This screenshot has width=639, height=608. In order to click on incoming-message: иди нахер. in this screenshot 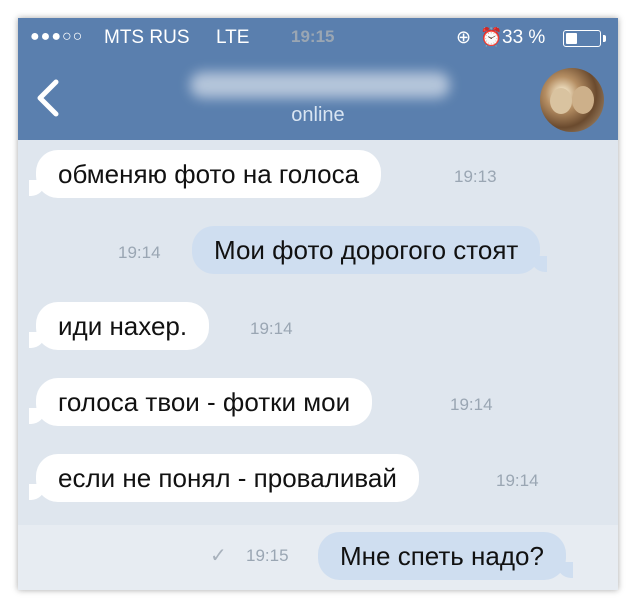, I will do `click(119, 326)`.